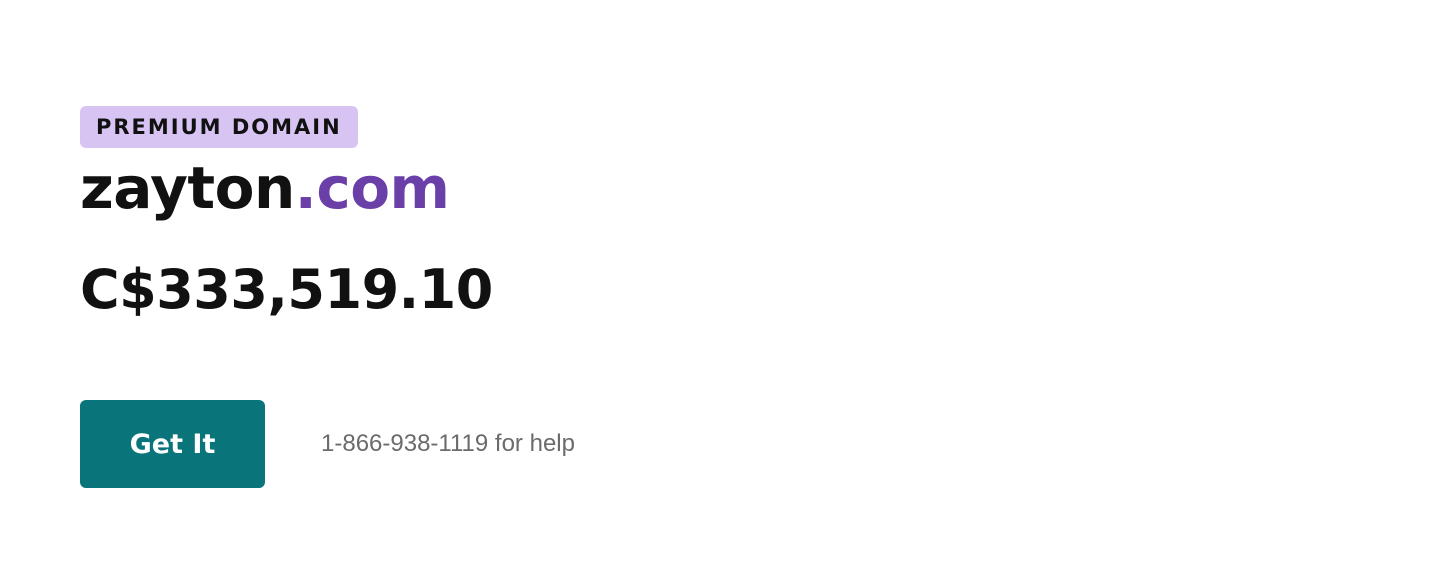 The image size is (1448, 574). I want to click on domain-name-label: zayton, so click(187, 188).